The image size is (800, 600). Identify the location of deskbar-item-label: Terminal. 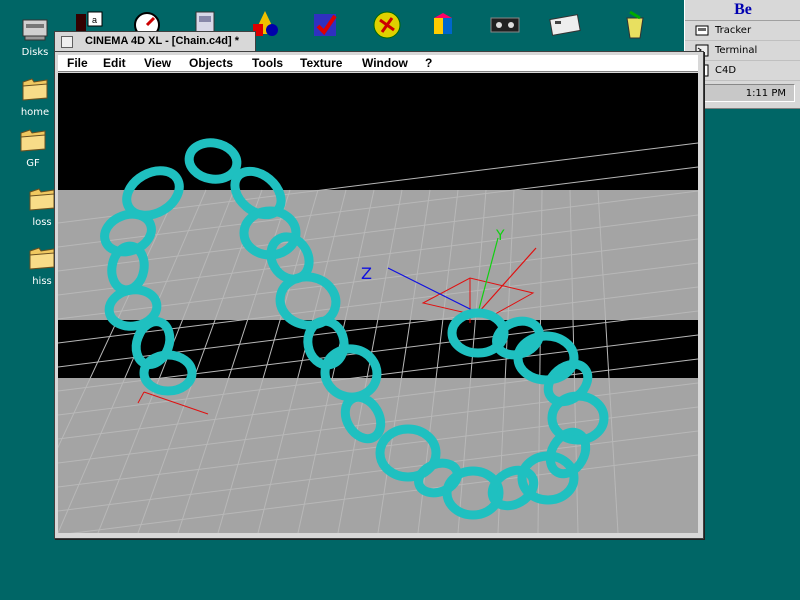
(736, 50).